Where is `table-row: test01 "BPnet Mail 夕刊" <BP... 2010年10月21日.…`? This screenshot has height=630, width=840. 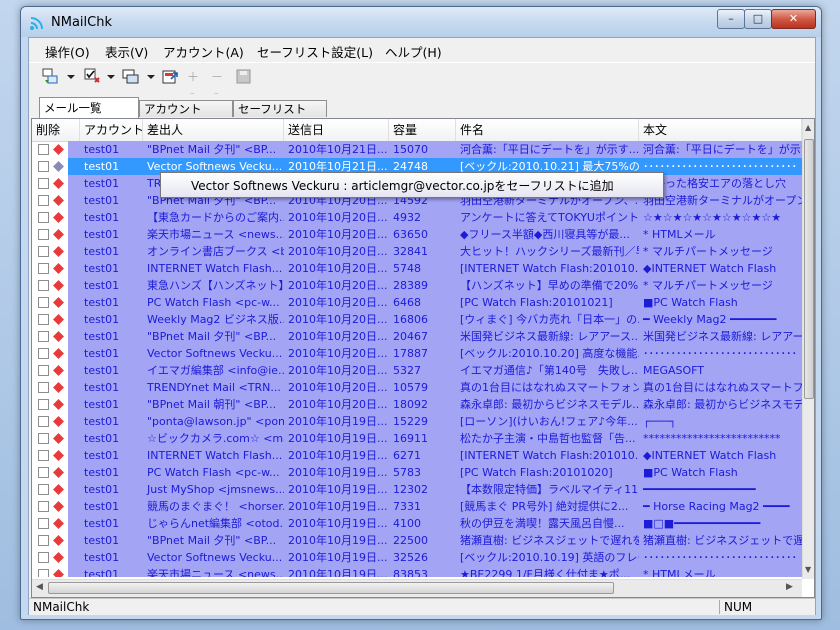 table-row: test01 "BPnet Mail 夕刊" <BP... 2010年10月21日.… is located at coordinates (417, 149).